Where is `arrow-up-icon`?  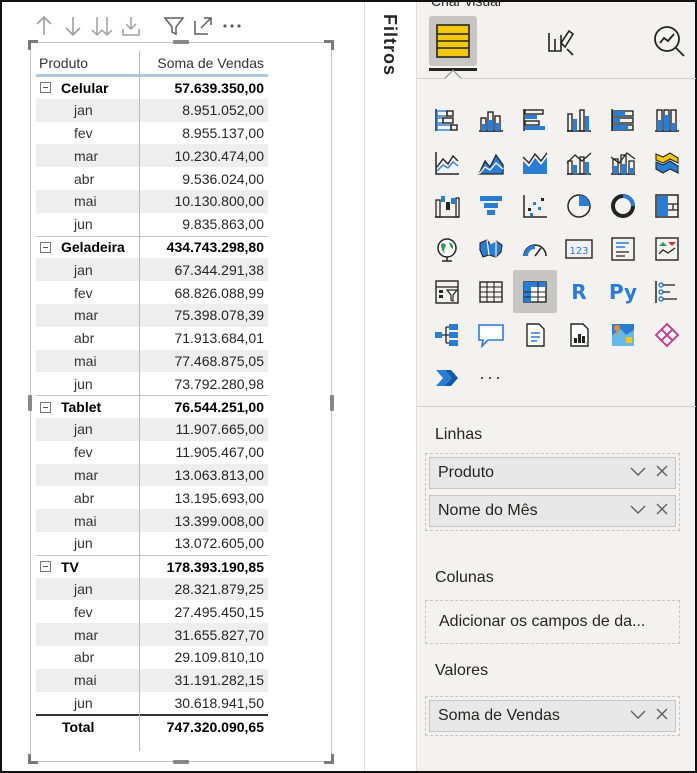
arrow-up-icon is located at coordinates (44, 26).